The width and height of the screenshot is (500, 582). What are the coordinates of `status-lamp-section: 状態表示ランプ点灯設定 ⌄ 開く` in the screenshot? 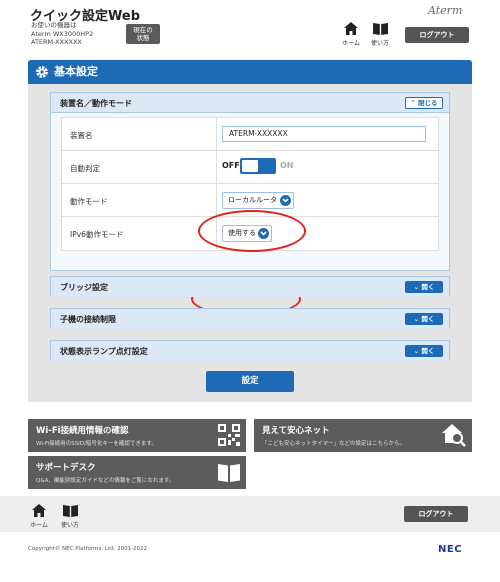 It's located at (250, 350).